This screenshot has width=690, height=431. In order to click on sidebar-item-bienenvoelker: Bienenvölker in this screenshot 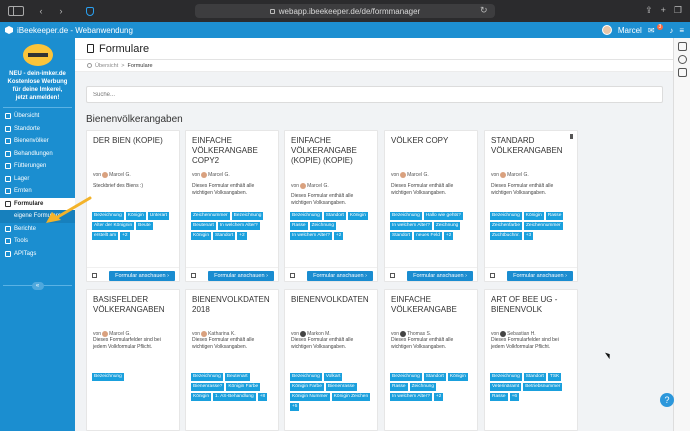, I will do `click(37, 141)`.